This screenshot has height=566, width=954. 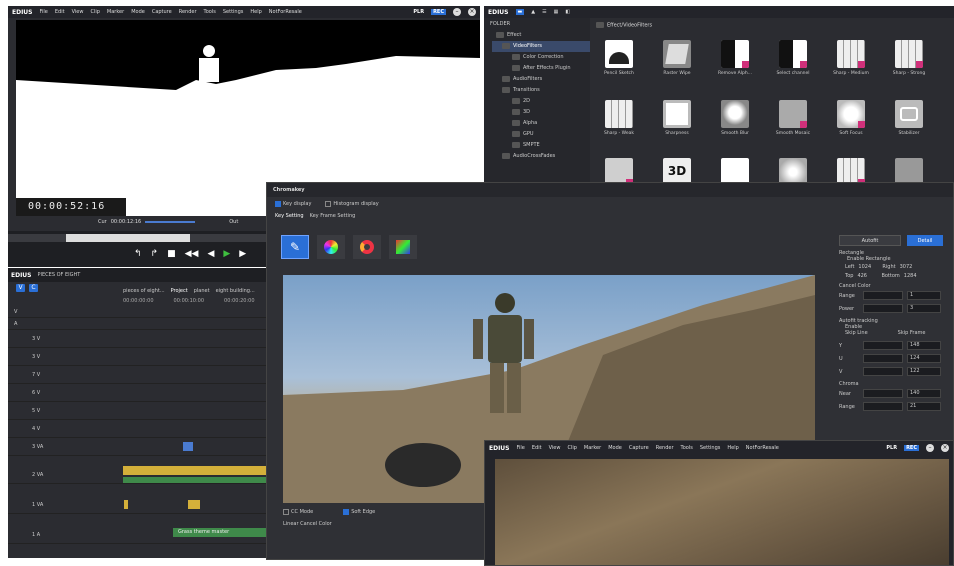 What do you see at coordinates (541, 79) in the screenshot?
I see `tree-item: AudioFilters` at bounding box center [541, 79].